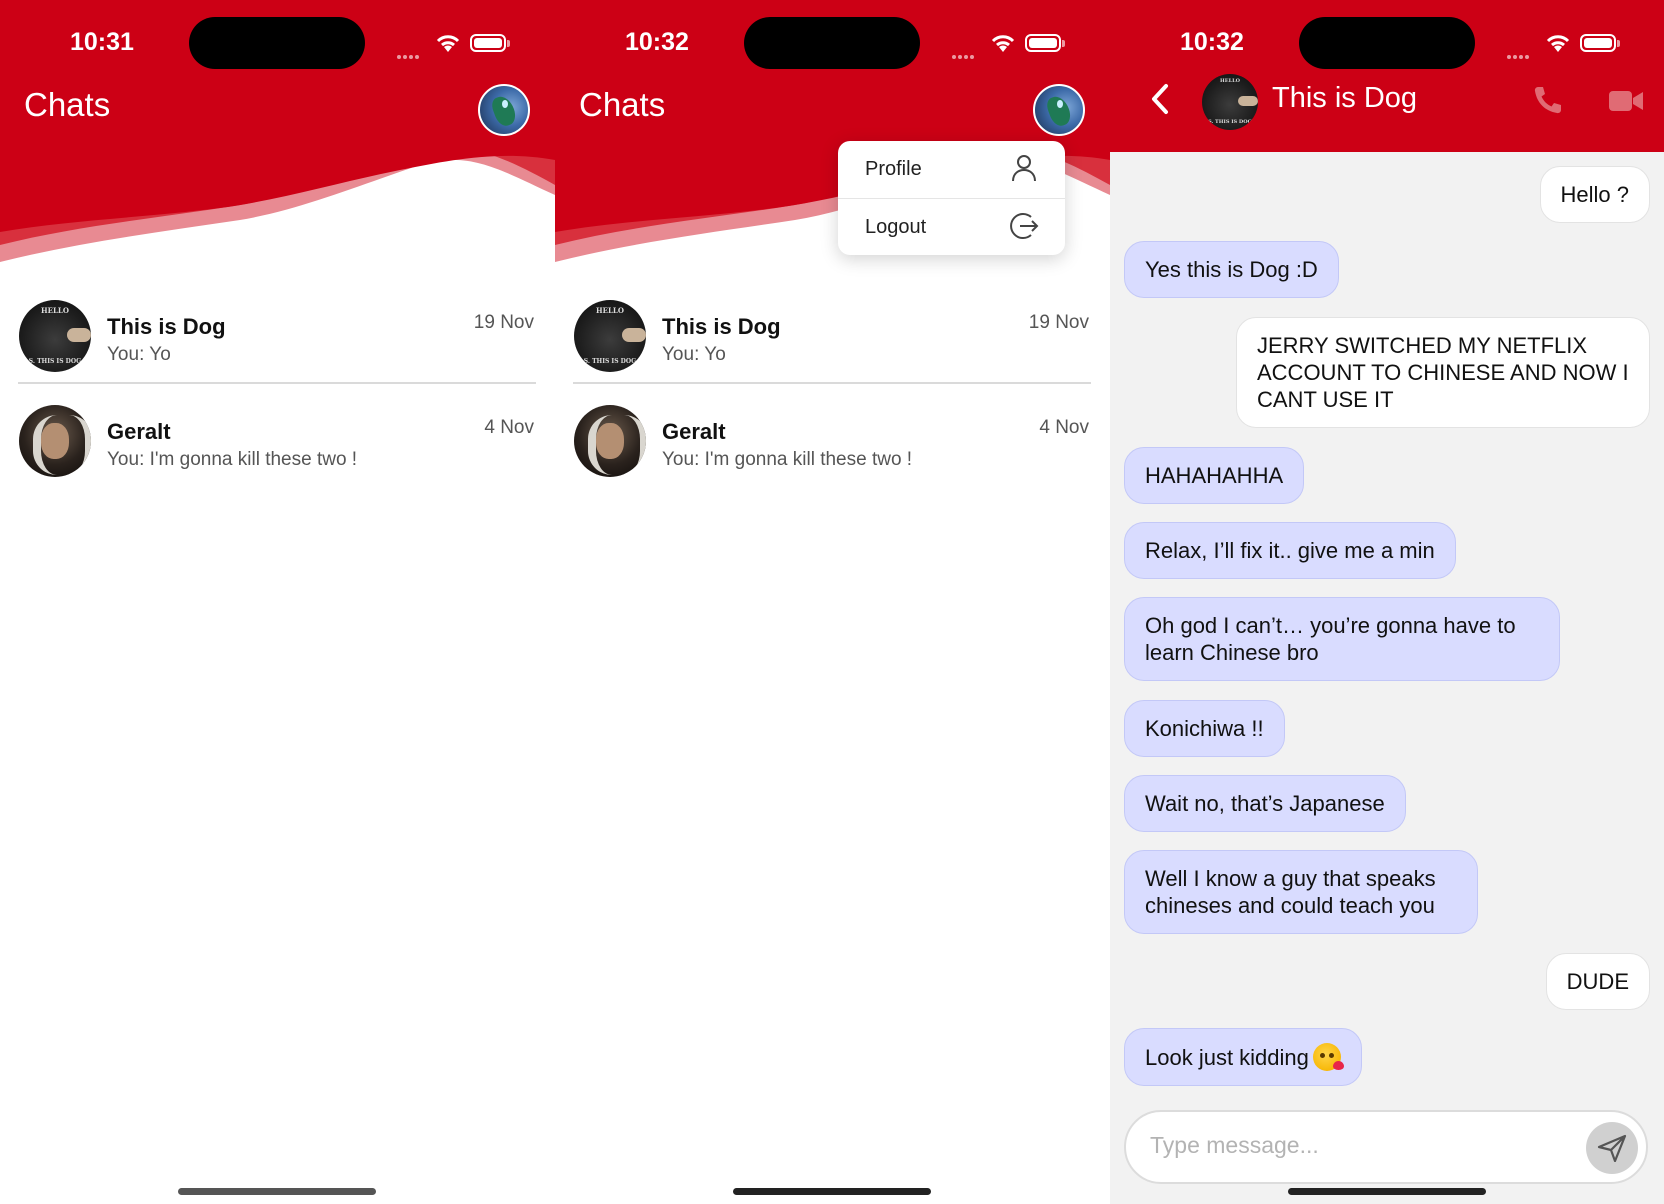 The height and width of the screenshot is (1204, 1664). I want to click on menu-item-label: Profile, so click(893, 169).